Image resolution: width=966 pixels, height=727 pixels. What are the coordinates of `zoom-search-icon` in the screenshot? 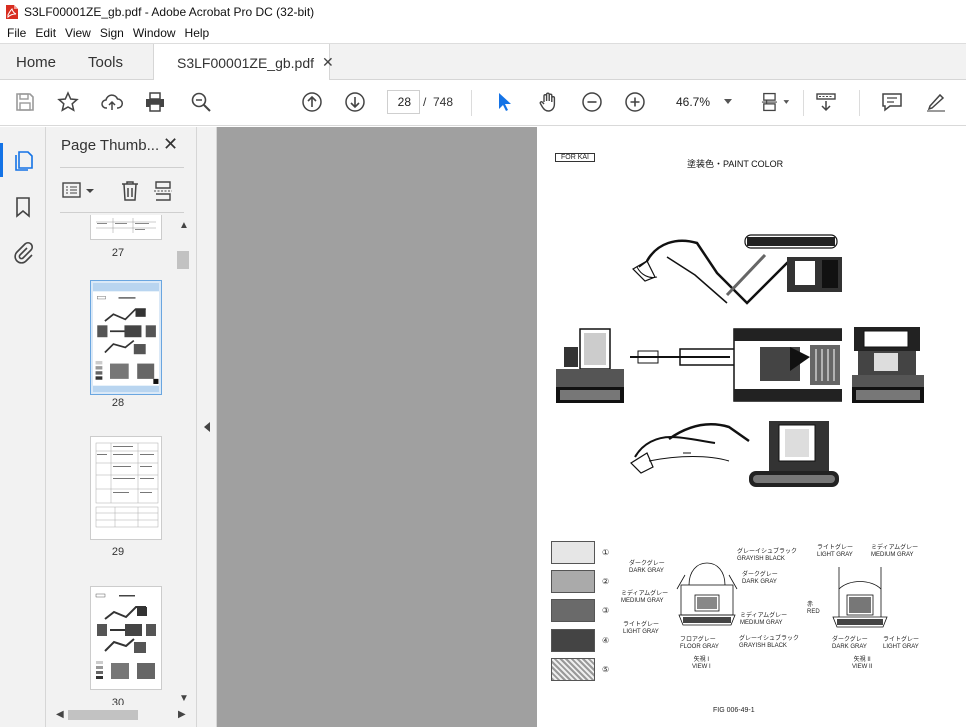 It's located at (201, 102).